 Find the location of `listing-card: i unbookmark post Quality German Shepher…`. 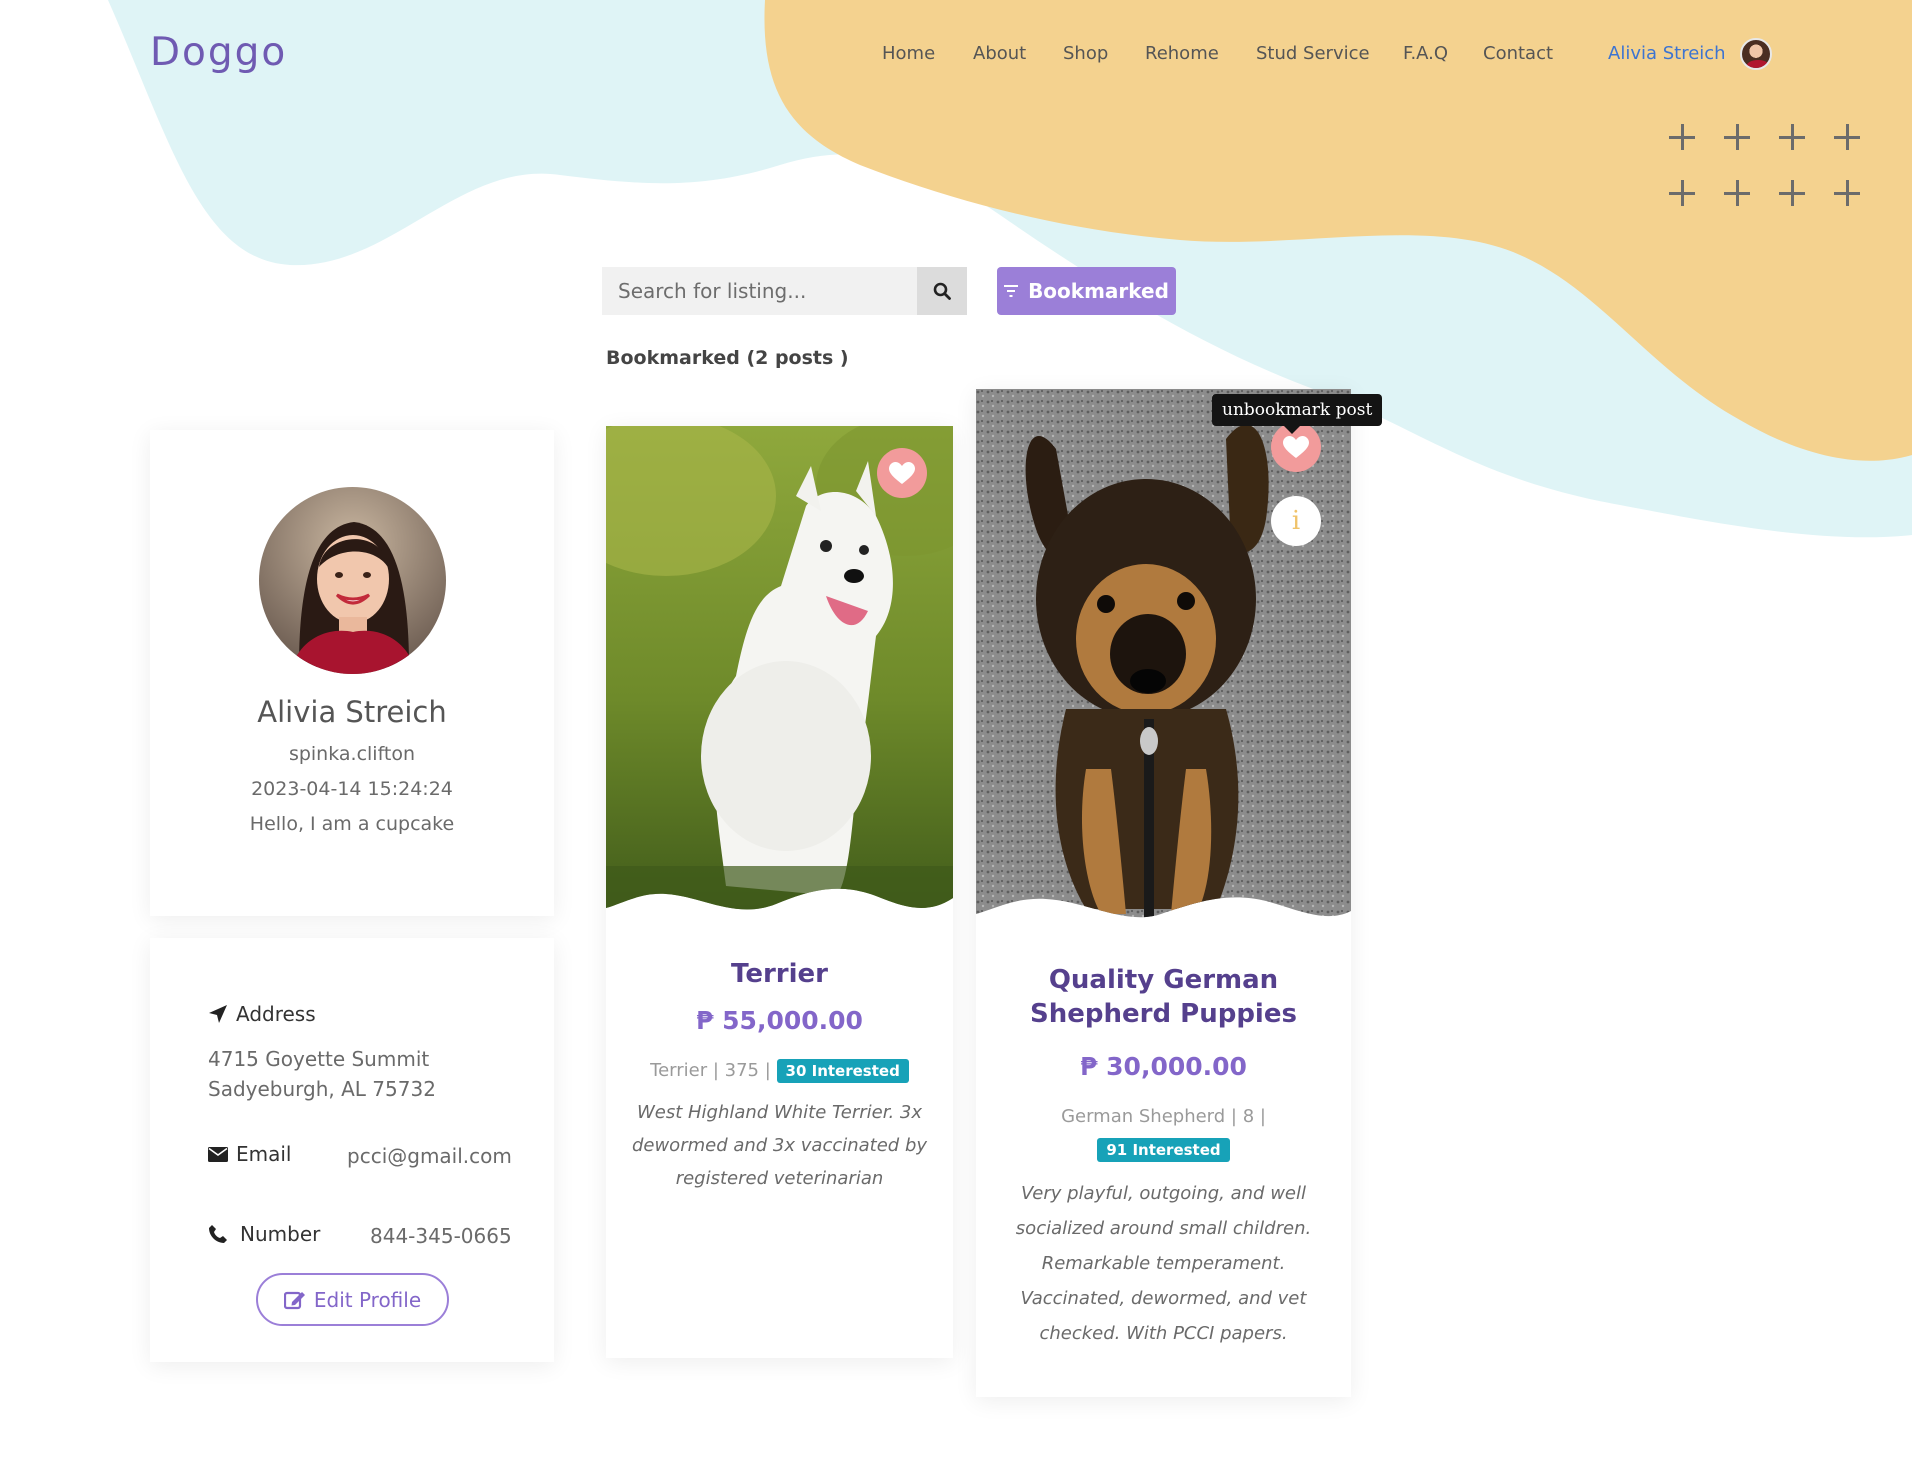

listing-card: i unbookmark post Quality German Shepher… is located at coordinates (1179, 893).